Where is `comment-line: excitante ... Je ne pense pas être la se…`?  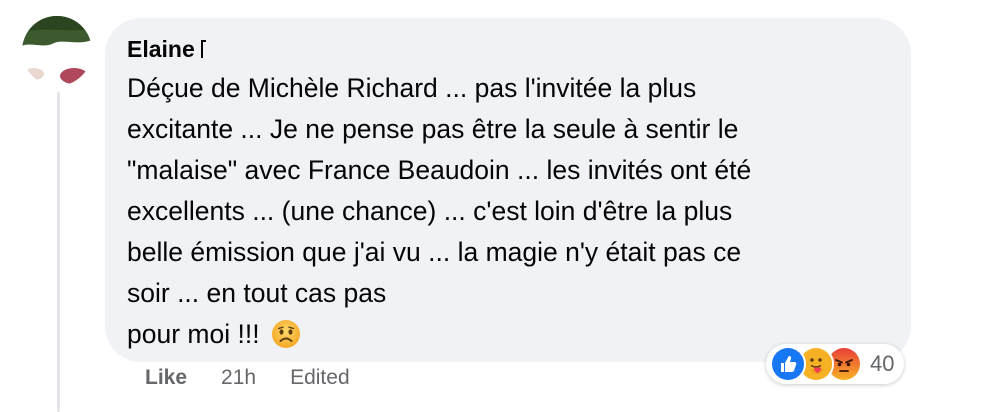
comment-line: excitante ... Je ne pense pas être la se… is located at coordinates (433, 129).